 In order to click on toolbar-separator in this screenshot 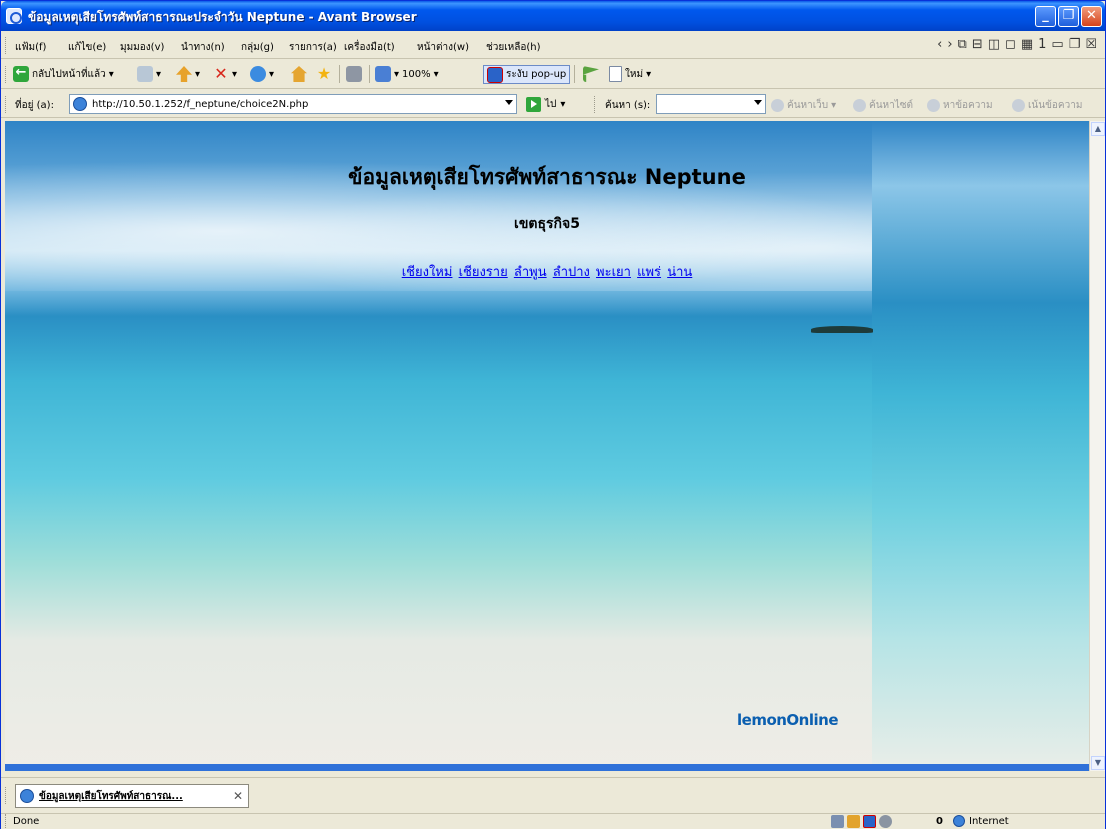, I will do `click(339, 74)`.